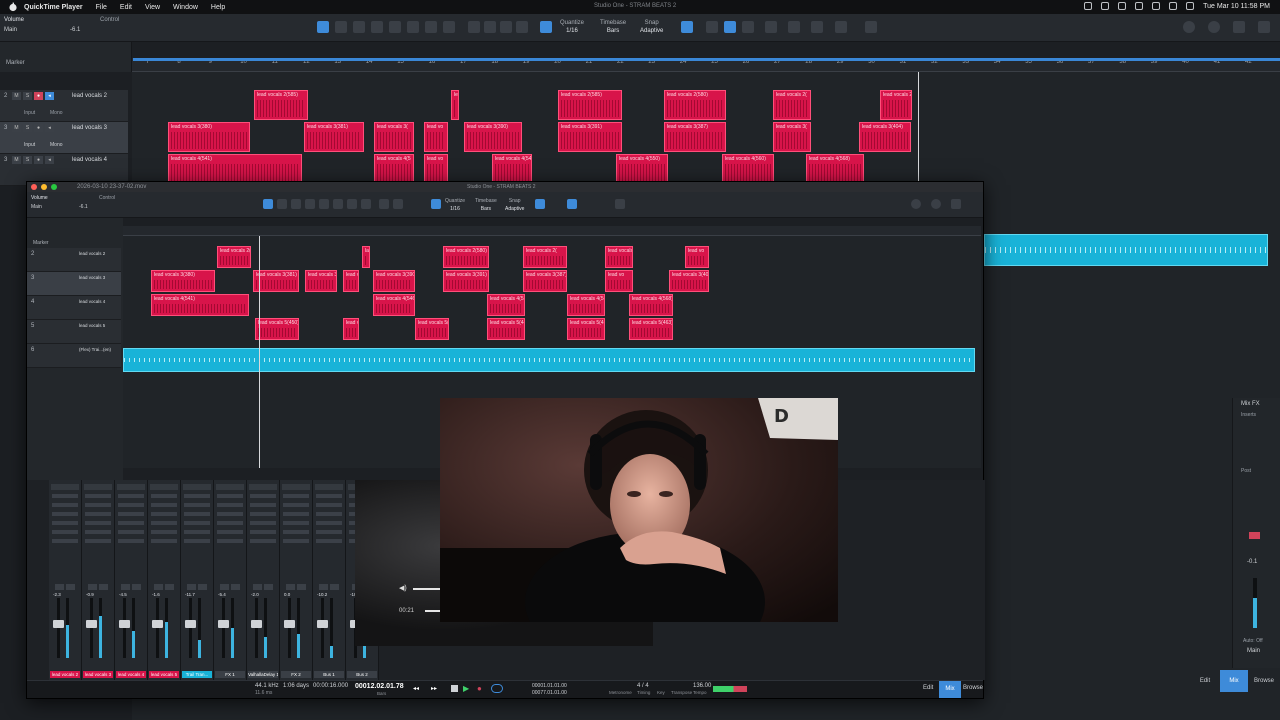  Describe the element at coordinates (1205, 681) in the screenshot. I see `edit-tab: Edit` at that location.